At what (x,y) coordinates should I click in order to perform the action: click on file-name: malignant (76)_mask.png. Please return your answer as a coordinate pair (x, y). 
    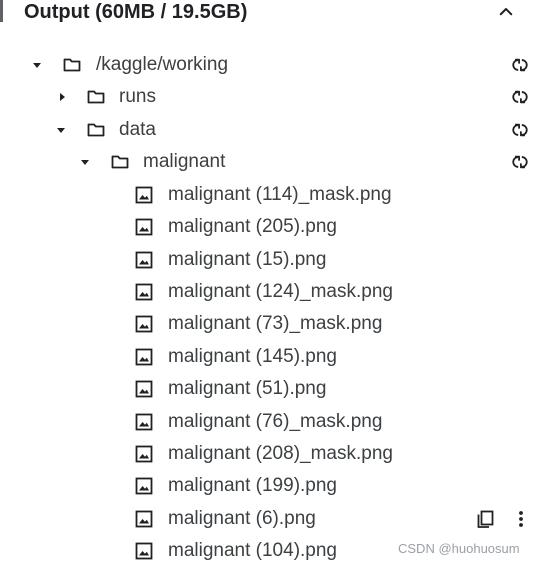
    Looking at the image, I should click on (275, 421).